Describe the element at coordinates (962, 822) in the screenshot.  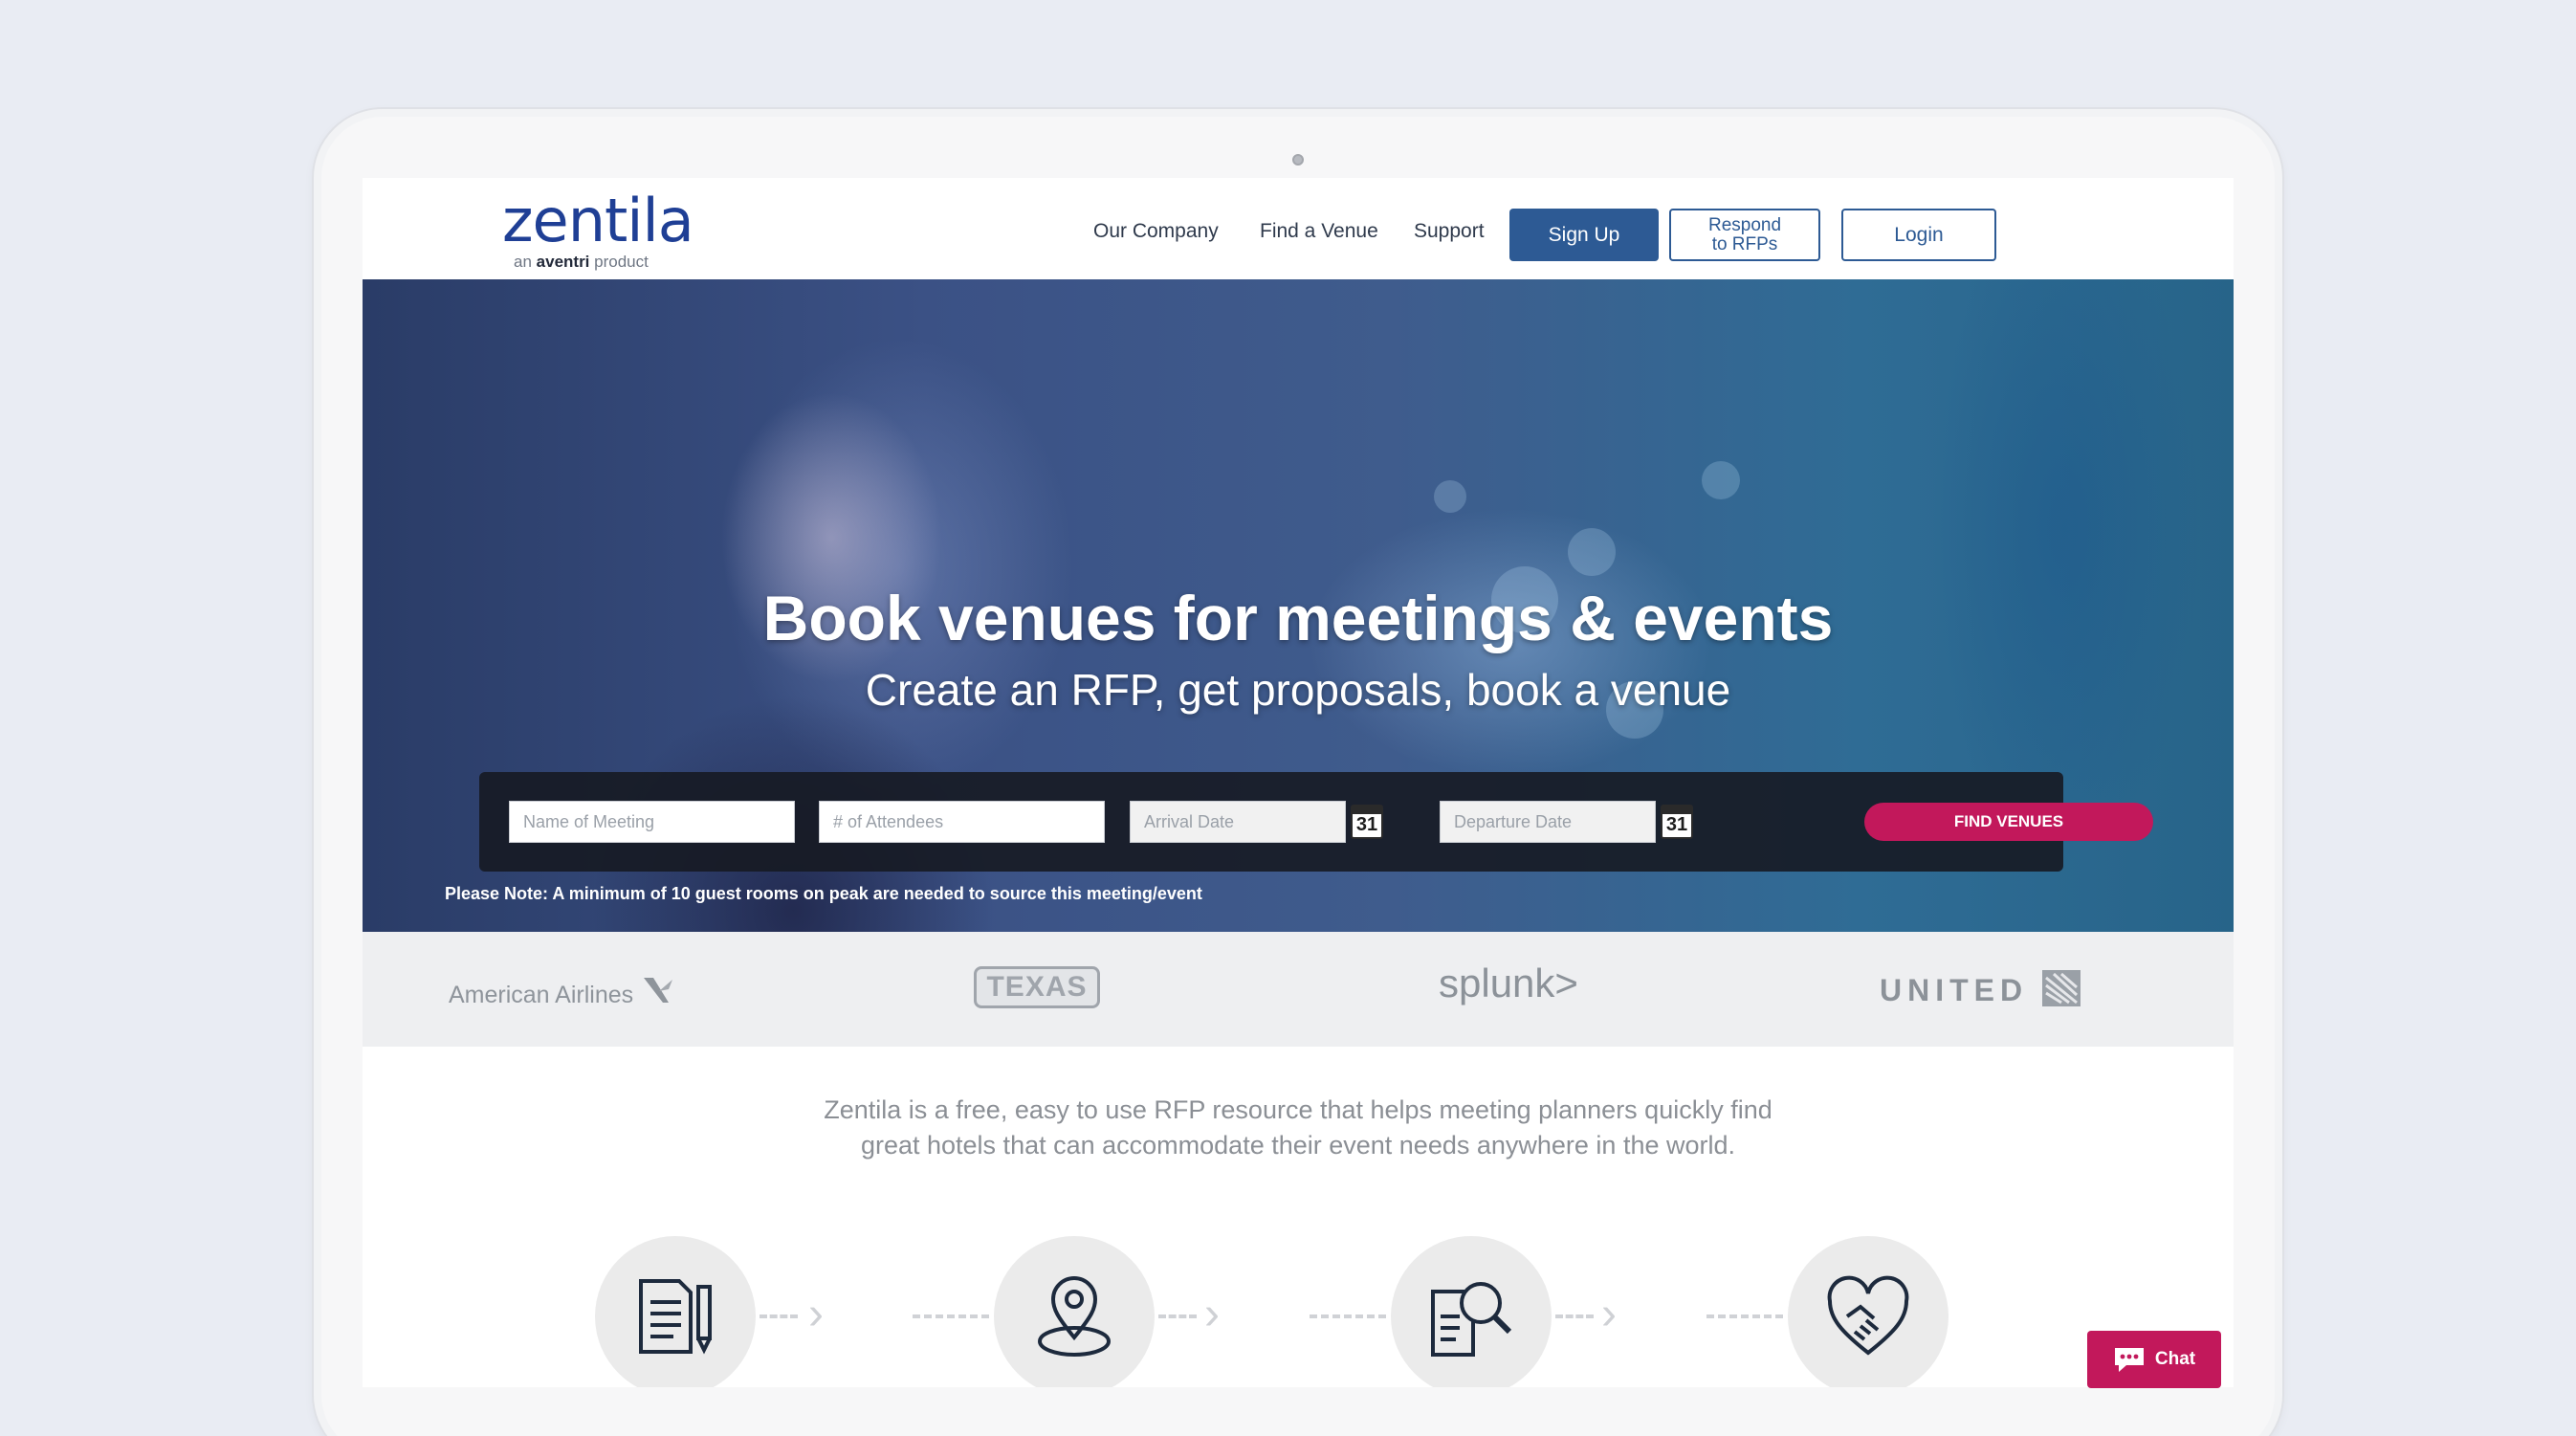
I see `attendees-input` at that location.